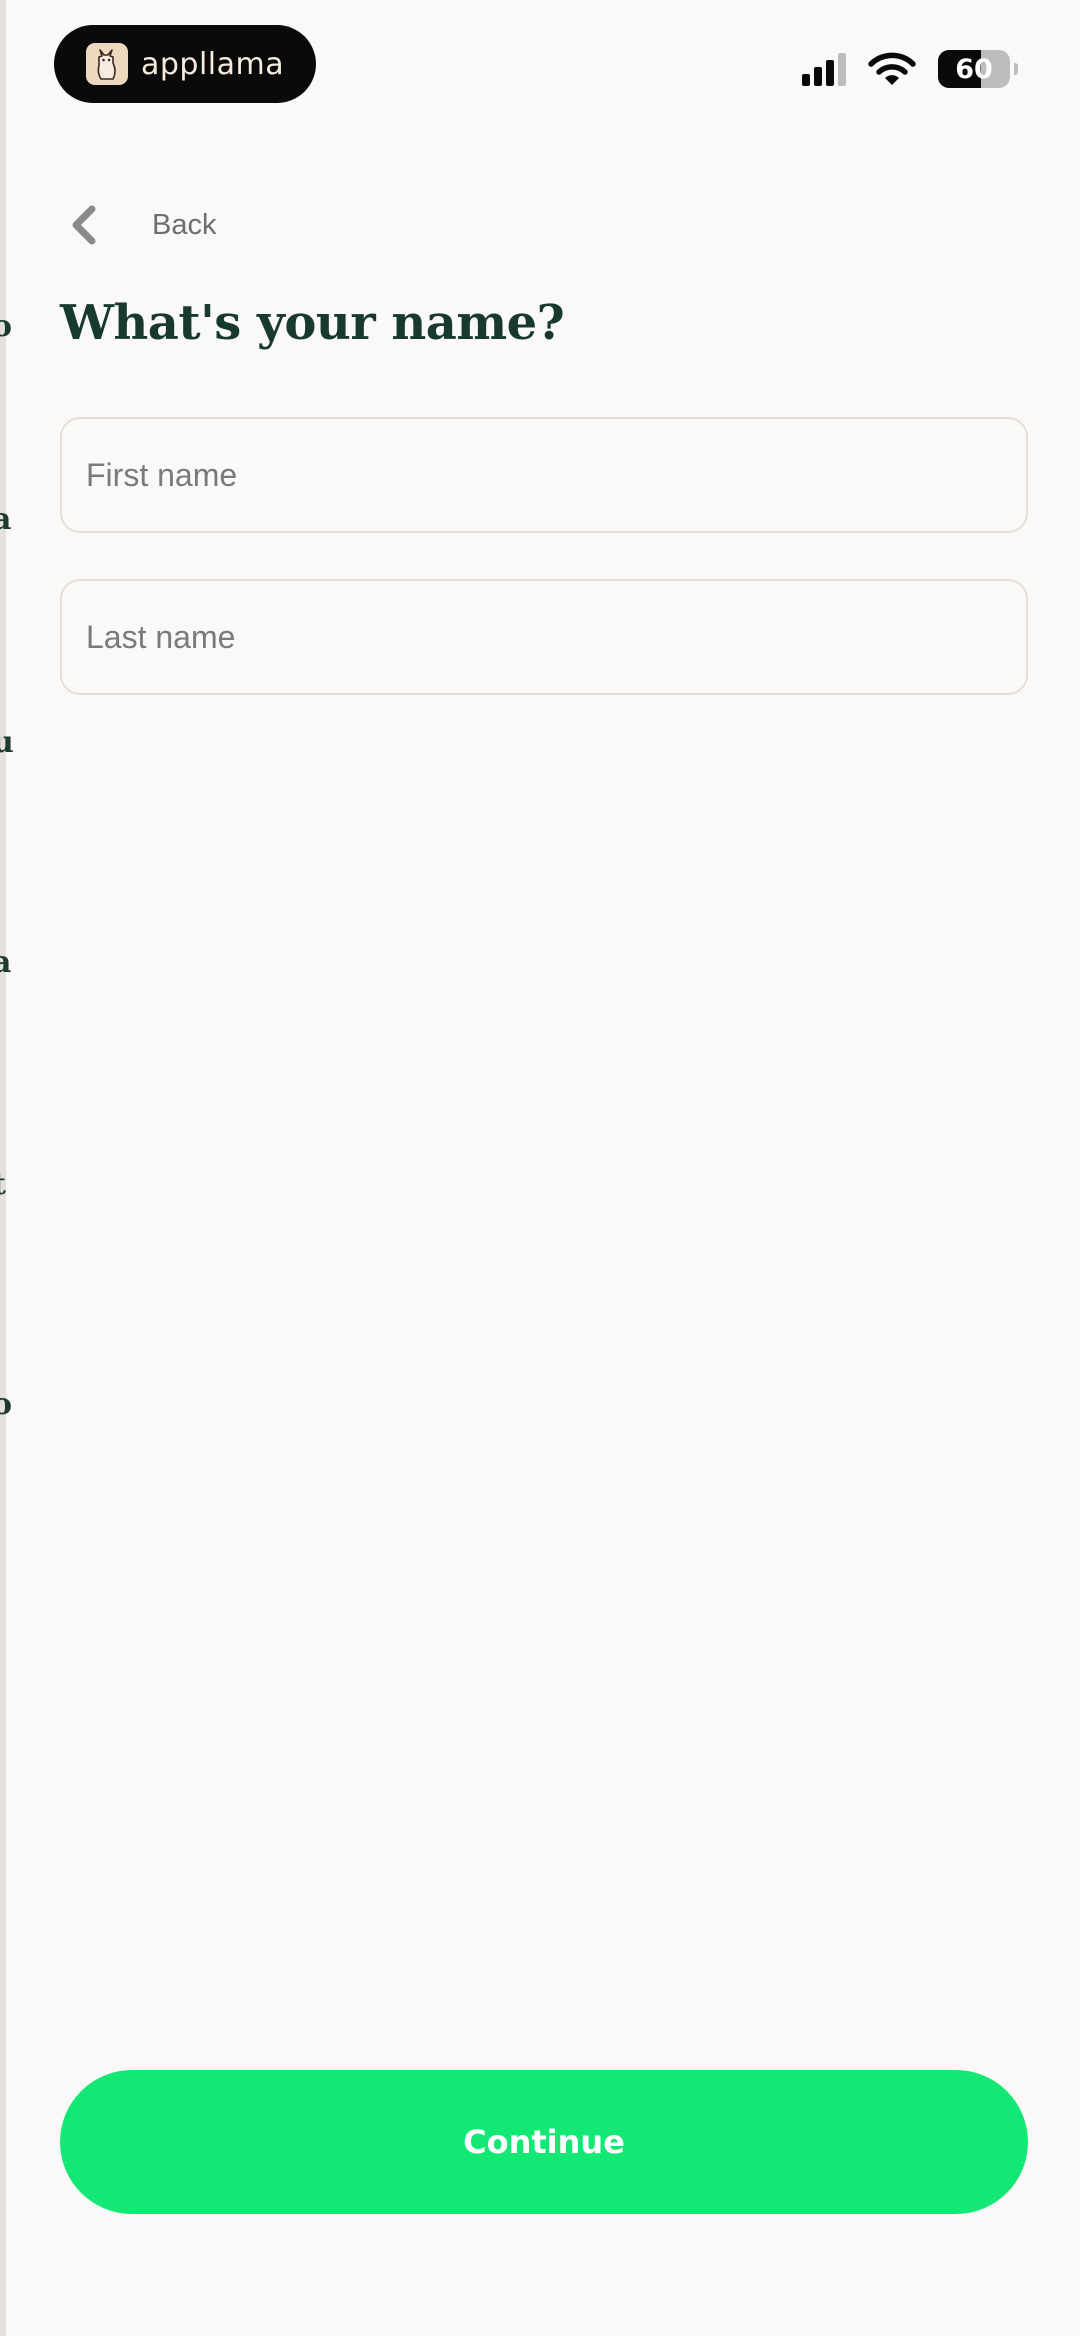 The width and height of the screenshot is (1080, 2336). I want to click on last-name-input, so click(544, 637).